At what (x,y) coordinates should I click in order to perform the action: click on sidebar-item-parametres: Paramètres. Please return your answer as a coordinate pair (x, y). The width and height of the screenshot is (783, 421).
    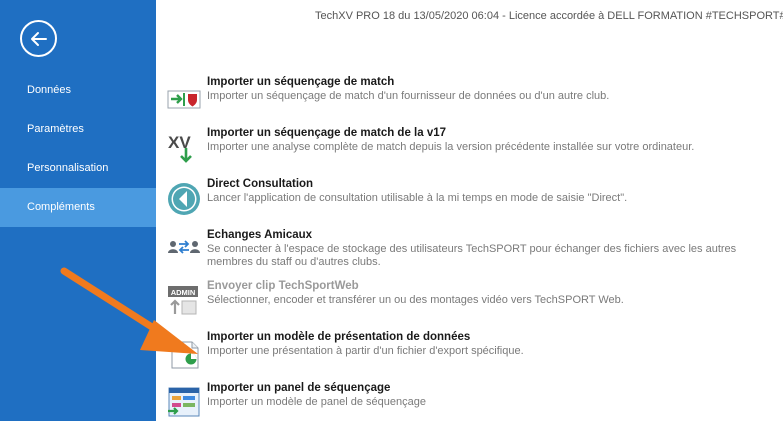
    Looking at the image, I should click on (78, 129).